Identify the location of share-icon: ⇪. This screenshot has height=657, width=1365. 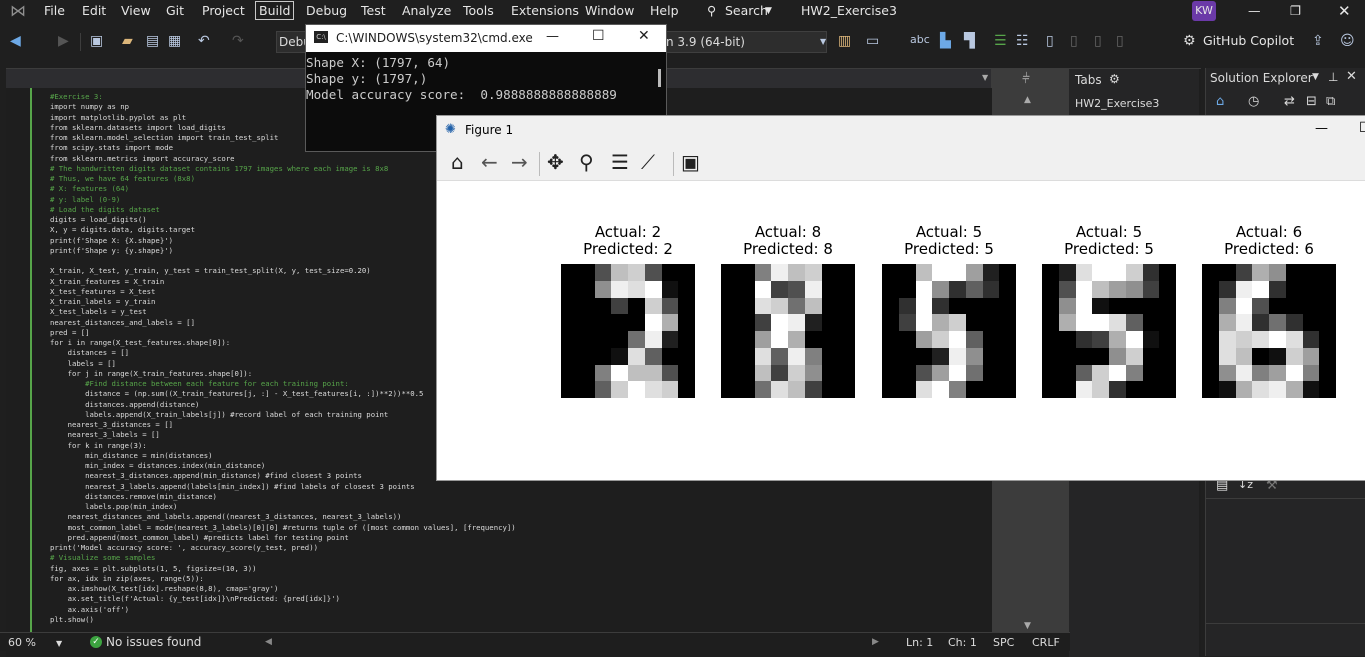
(1318, 41).